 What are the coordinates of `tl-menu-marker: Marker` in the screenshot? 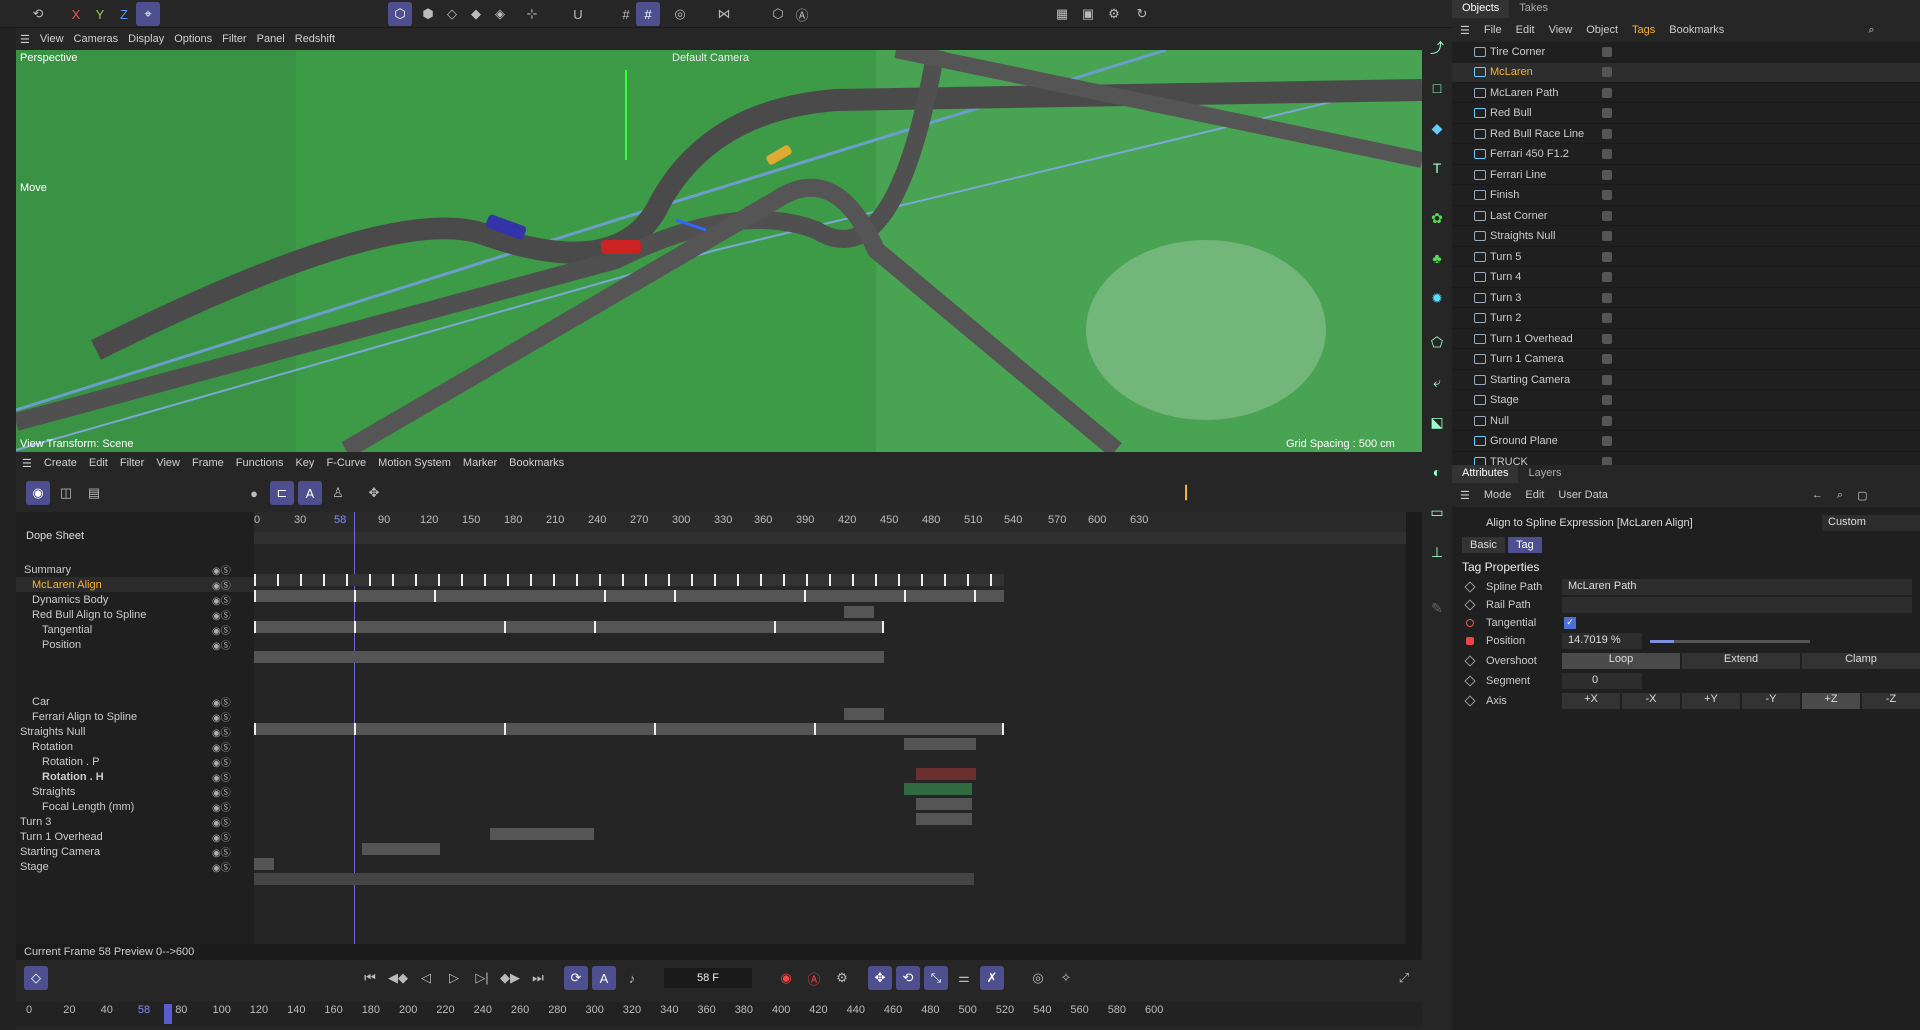 It's located at (480, 463).